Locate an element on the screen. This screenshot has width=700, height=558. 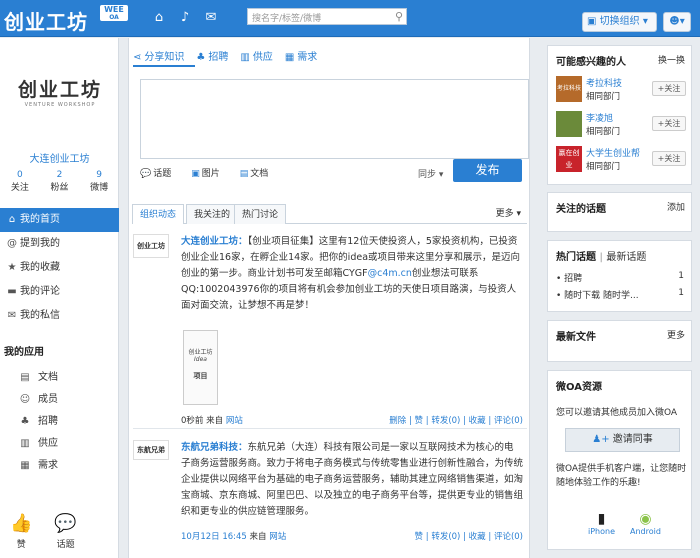
nav-item-favorites: ★ 我的收藏 is located at coordinates (59, 268).